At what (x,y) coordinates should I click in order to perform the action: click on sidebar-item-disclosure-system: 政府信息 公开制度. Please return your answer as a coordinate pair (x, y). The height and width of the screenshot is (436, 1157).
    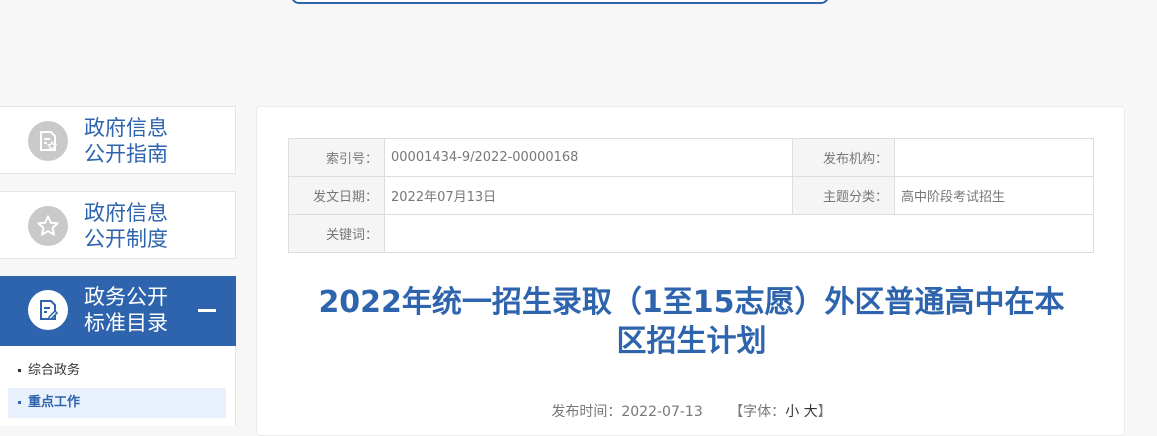
    Looking at the image, I should click on (118, 225).